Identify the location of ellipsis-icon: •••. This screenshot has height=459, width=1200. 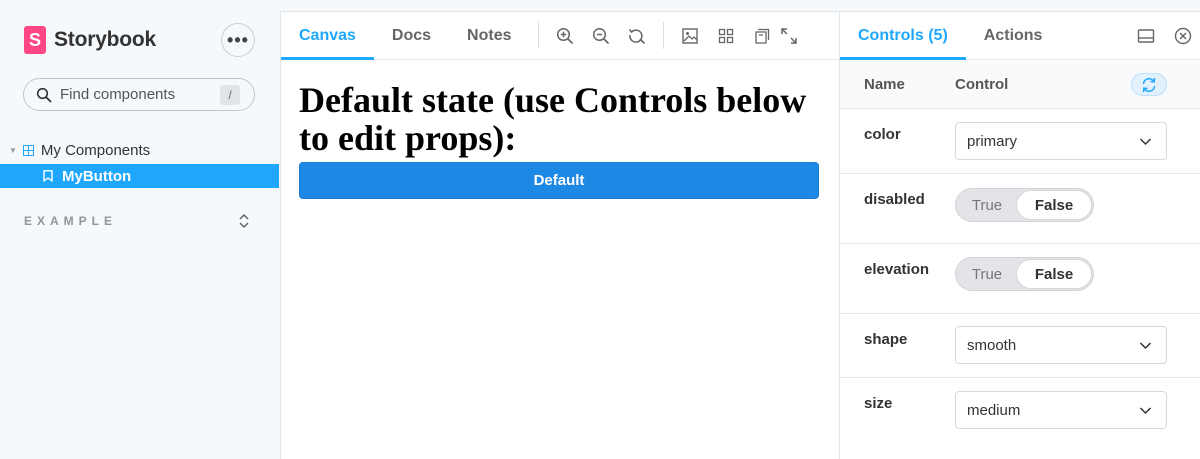
(238, 39).